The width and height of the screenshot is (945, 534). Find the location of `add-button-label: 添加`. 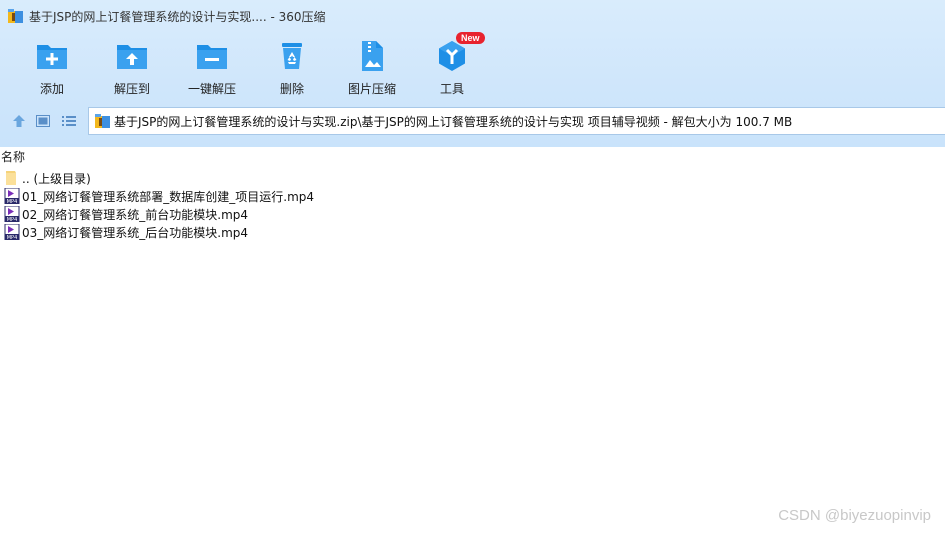

add-button-label: 添加 is located at coordinates (51, 89).